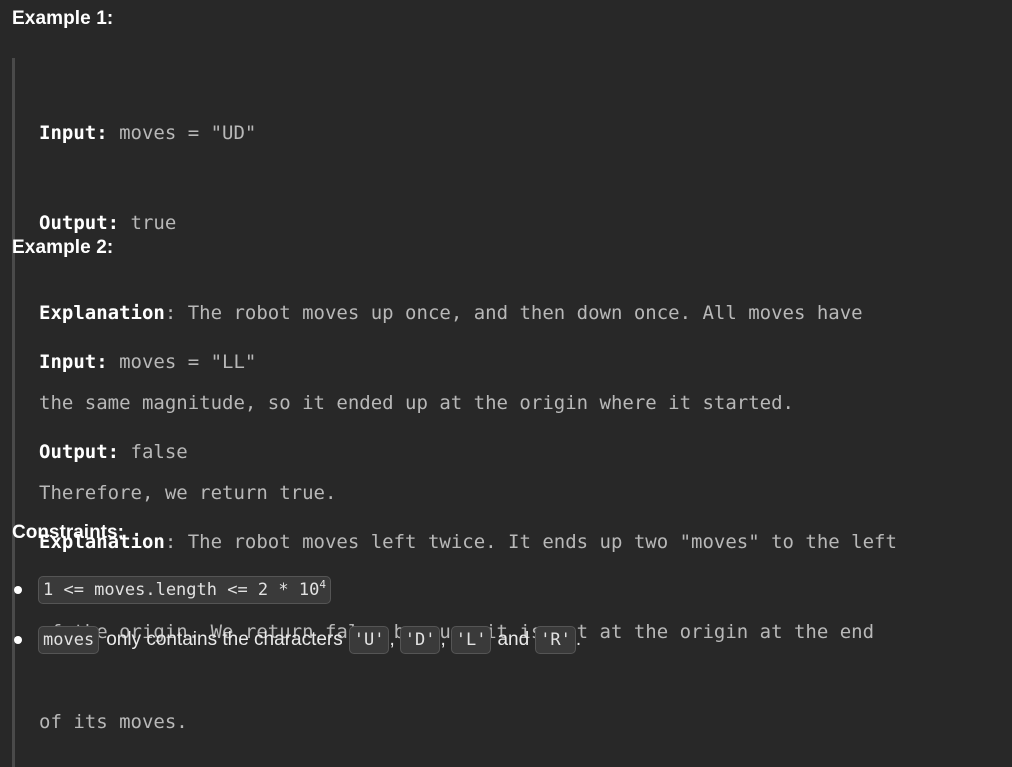 The width and height of the screenshot is (1012, 767). Describe the element at coordinates (148, 223) in the screenshot. I see `output-value: true` at that location.